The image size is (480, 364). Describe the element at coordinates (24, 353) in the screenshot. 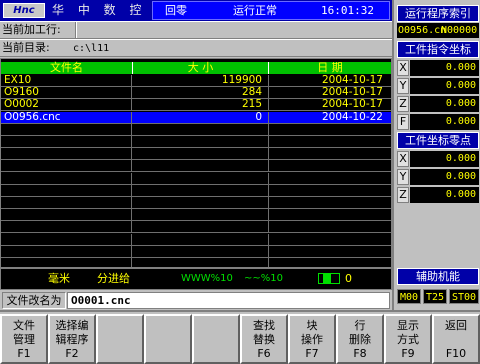

I see `fkey-key: F1` at that location.